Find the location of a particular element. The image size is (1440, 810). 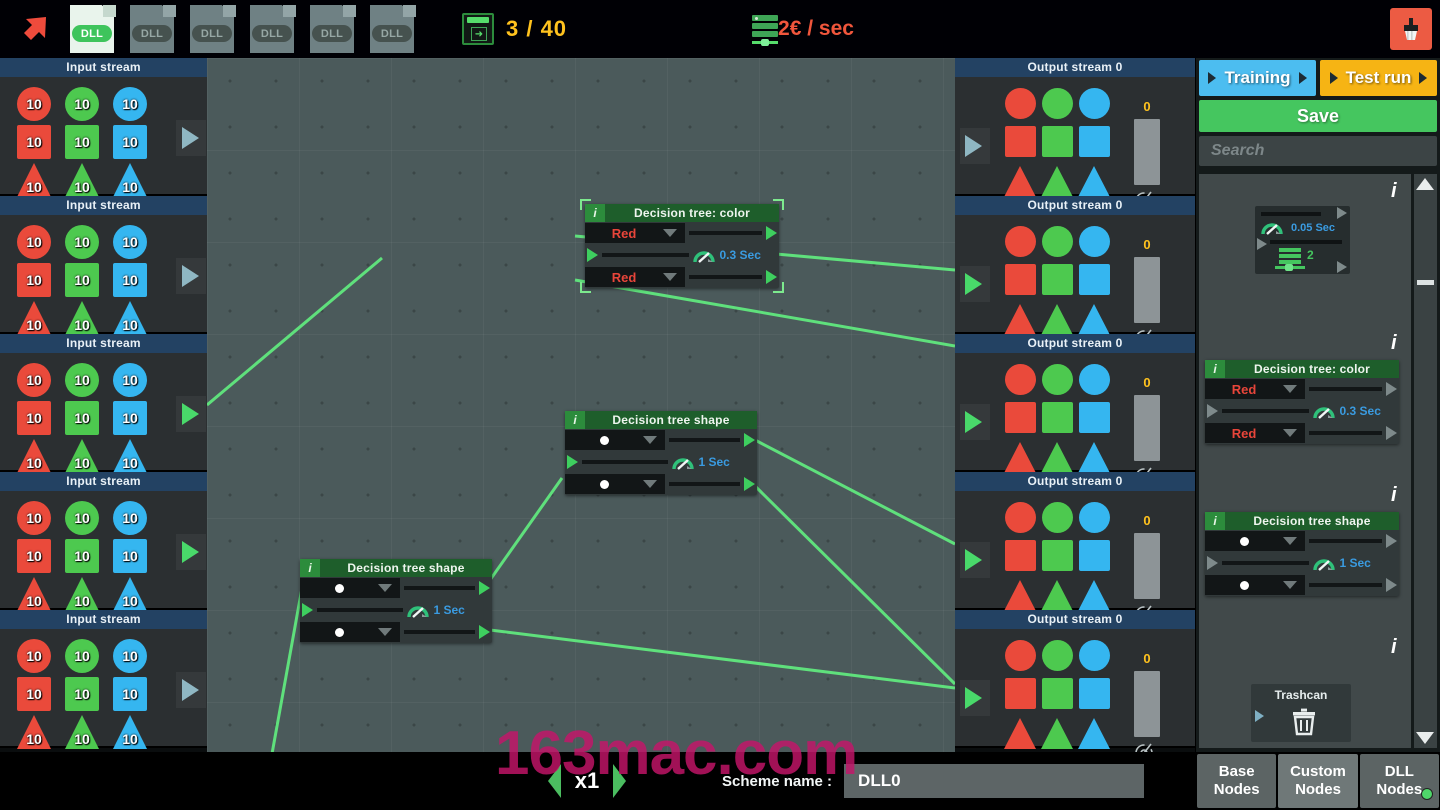

search-input: Search is located at coordinates (1318, 151).